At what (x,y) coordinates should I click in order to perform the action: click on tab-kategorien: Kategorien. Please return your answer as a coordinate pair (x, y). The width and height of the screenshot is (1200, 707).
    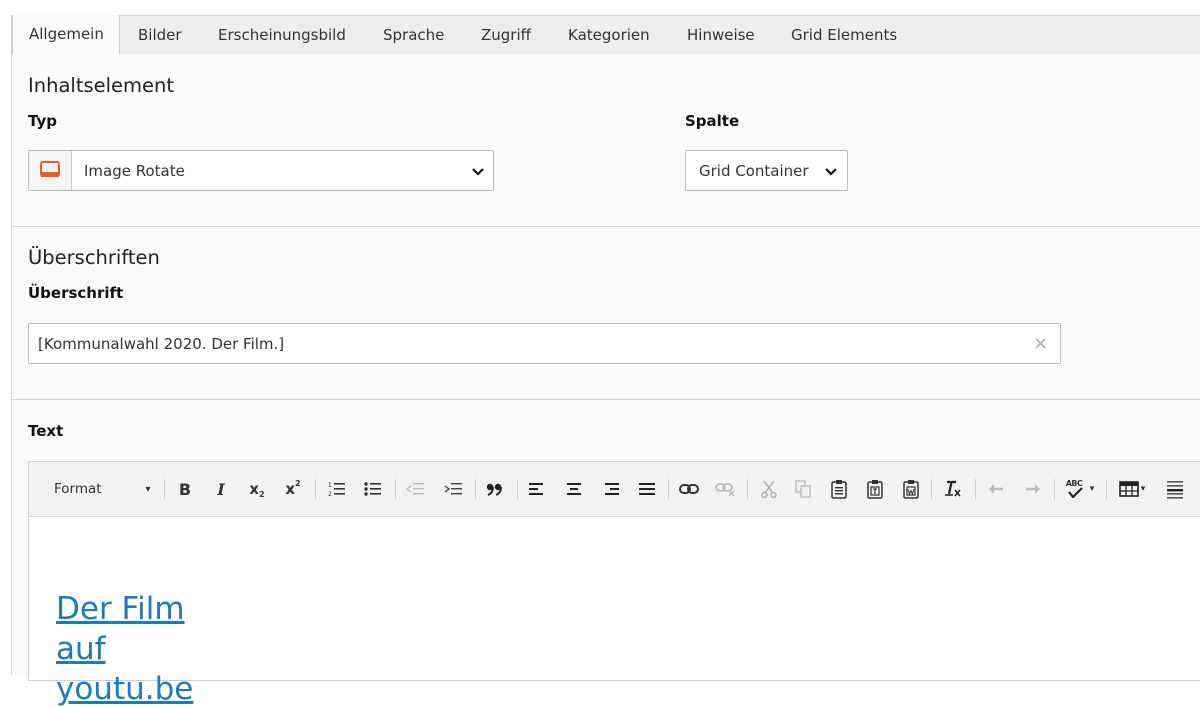
    Looking at the image, I should click on (609, 35).